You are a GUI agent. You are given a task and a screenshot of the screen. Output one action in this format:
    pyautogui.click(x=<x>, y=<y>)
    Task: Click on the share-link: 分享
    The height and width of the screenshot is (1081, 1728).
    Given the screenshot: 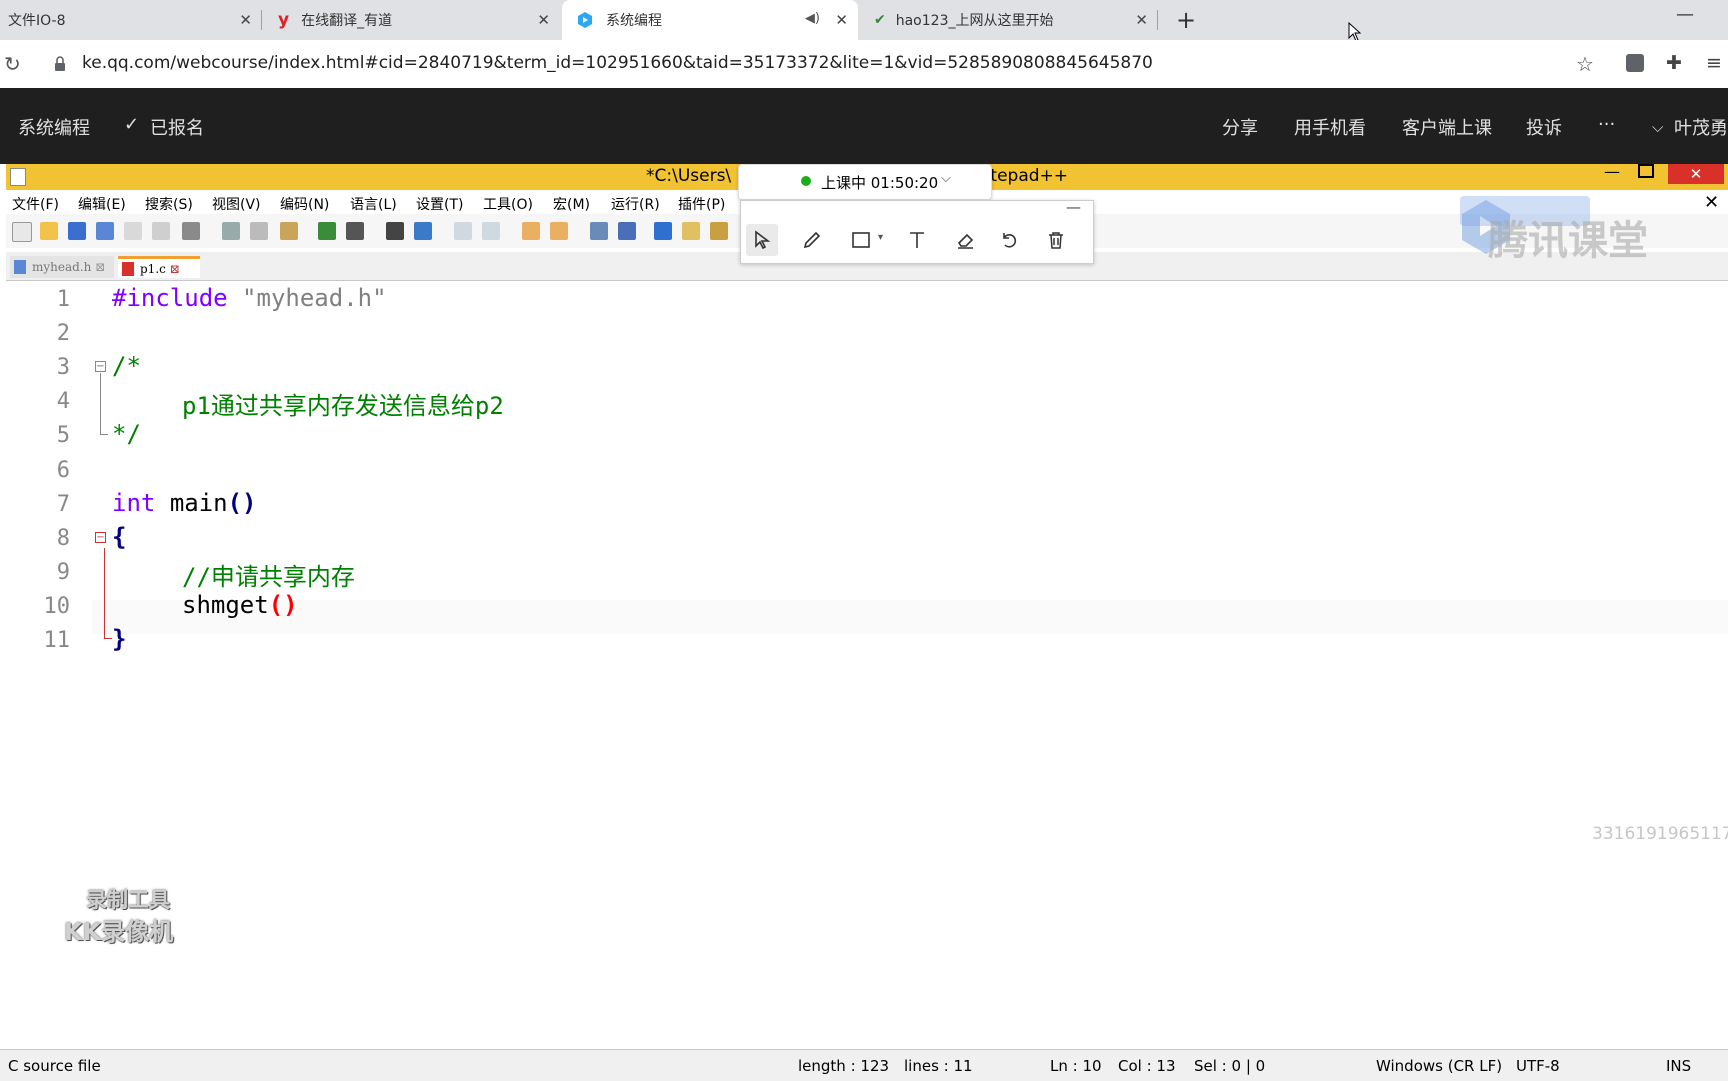 What is the action you would take?
    pyautogui.click(x=1240, y=127)
    